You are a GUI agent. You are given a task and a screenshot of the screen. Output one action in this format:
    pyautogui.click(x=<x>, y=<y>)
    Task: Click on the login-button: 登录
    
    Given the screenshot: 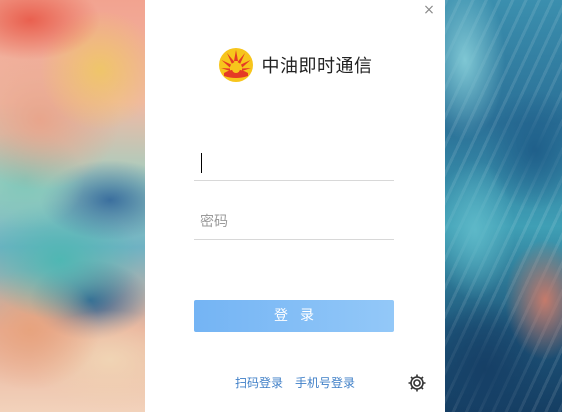 What is the action you would take?
    pyautogui.click(x=294, y=316)
    